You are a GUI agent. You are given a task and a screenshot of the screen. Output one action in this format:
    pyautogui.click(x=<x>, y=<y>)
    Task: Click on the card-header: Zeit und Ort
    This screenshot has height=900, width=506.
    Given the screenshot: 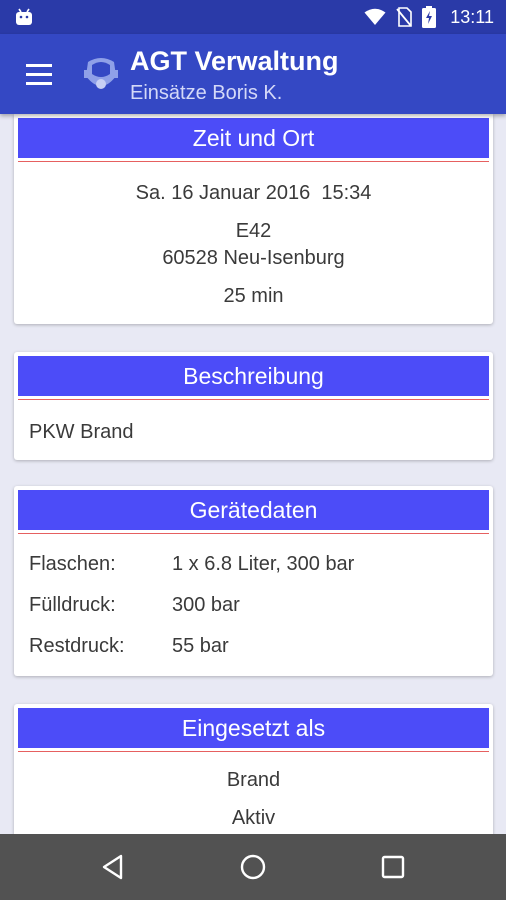 What is the action you would take?
    pyautogui.click(x=253, y=138)
    